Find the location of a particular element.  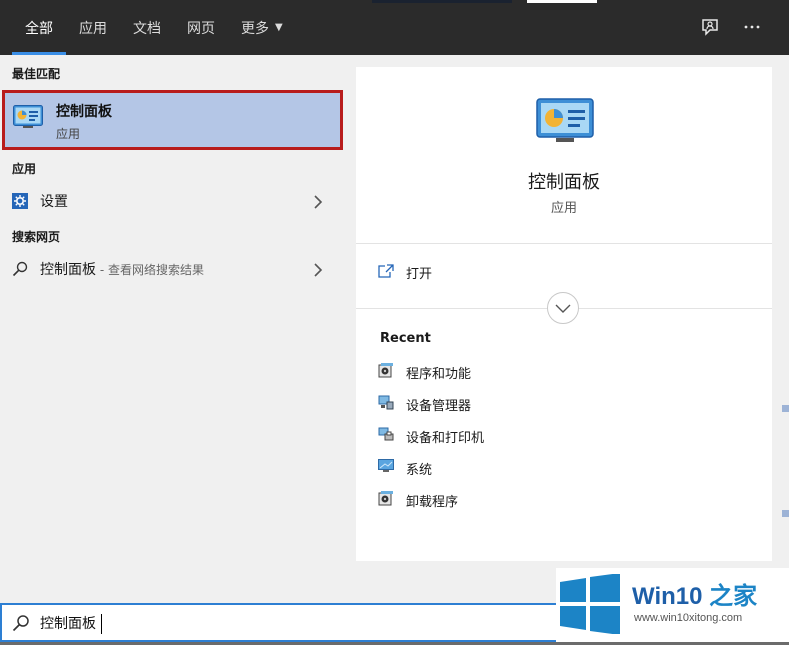

tab-documents: 文档 is located at coordinates (147, 27).